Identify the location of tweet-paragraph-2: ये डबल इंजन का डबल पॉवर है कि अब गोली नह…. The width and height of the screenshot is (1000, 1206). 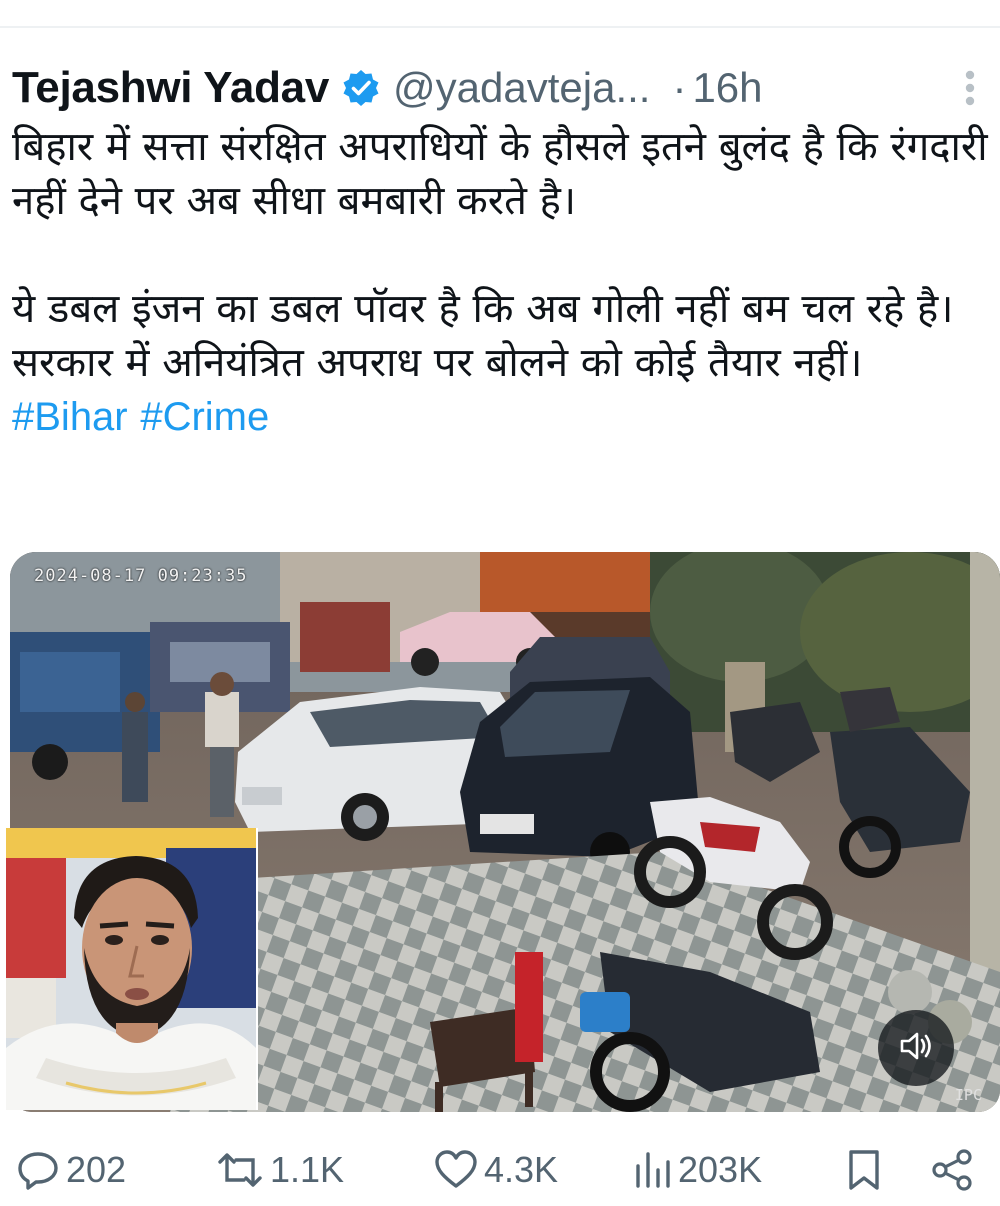
(500, 363).